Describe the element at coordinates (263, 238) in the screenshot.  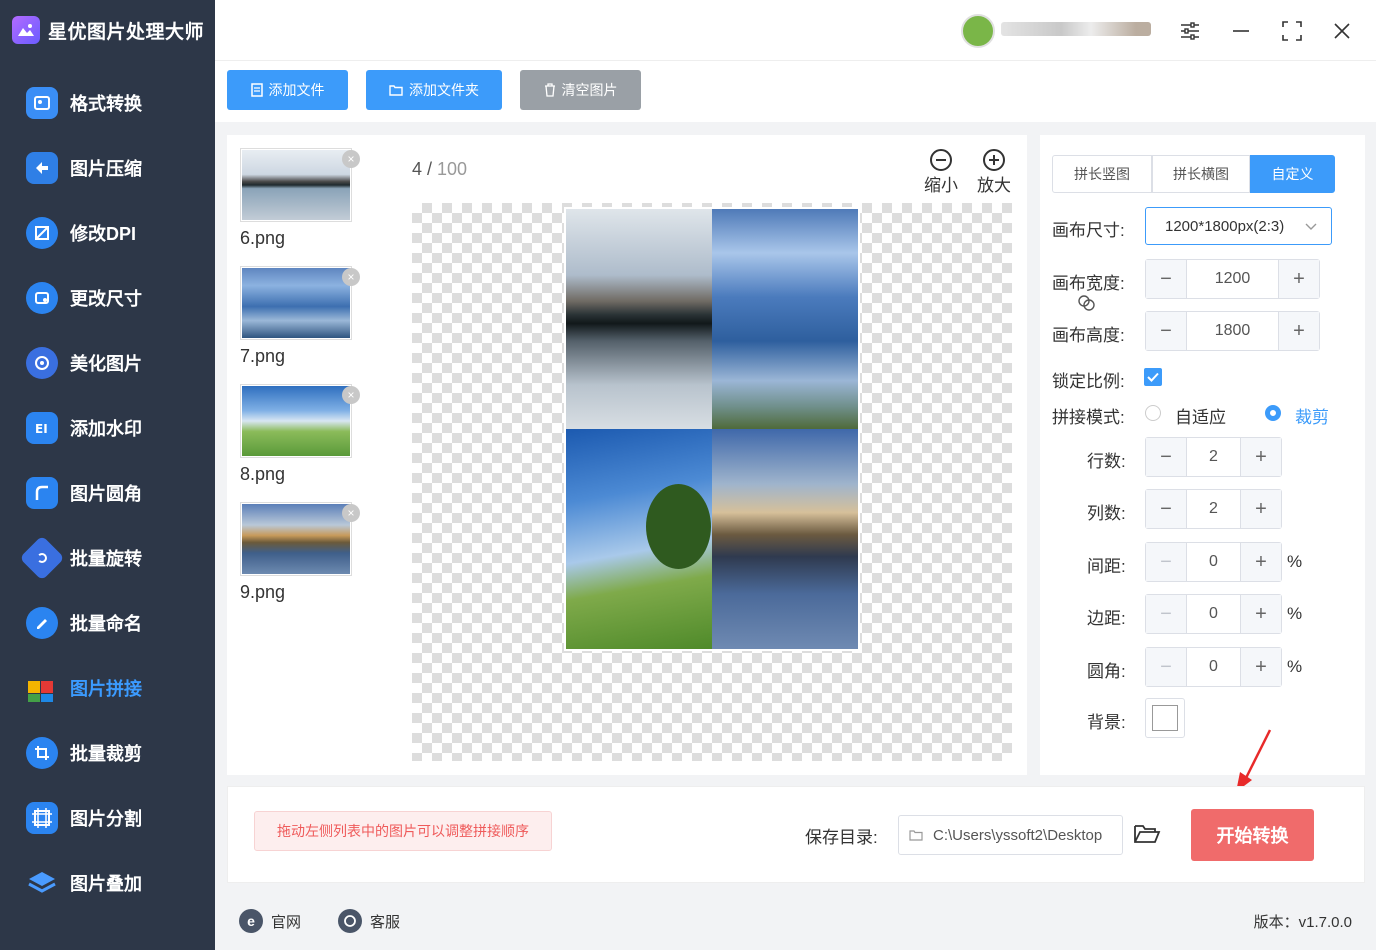
I see `thumbnail-name: 6.png` at that location.